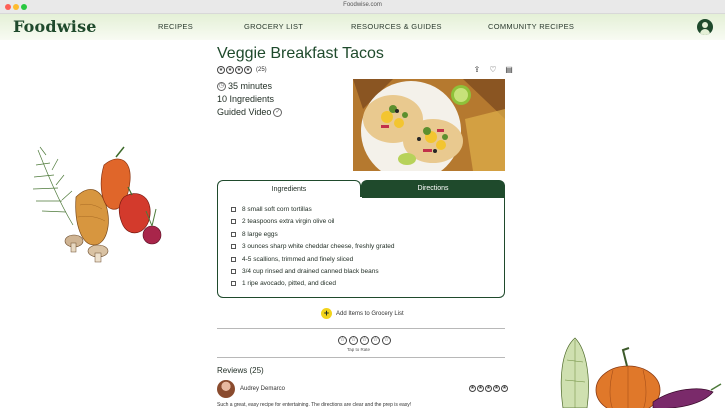  What do you see at coordinates (261, 70) in the screenshot?
I see `rating-count: (25)` at bounding box center [261, 70].